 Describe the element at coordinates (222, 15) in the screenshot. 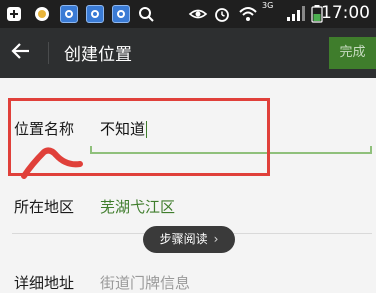

I see `alarm-icon` at that location.